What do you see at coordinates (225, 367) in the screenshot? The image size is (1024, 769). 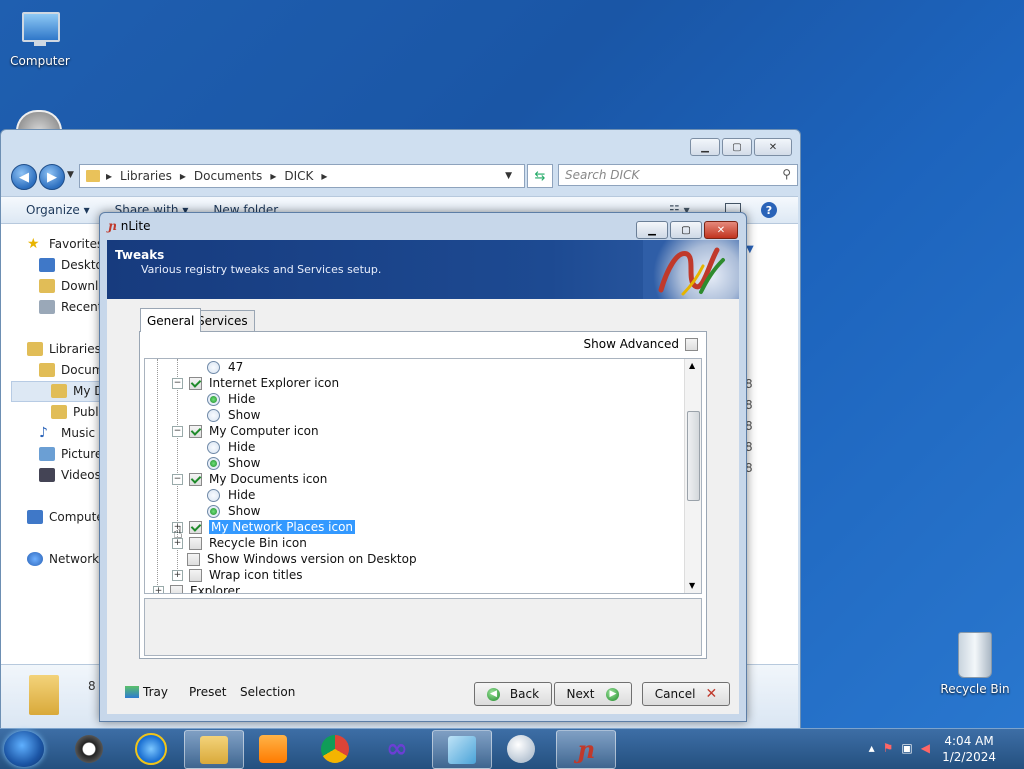 I see `tree-item-47: 47` at bounding box center [225, 367].